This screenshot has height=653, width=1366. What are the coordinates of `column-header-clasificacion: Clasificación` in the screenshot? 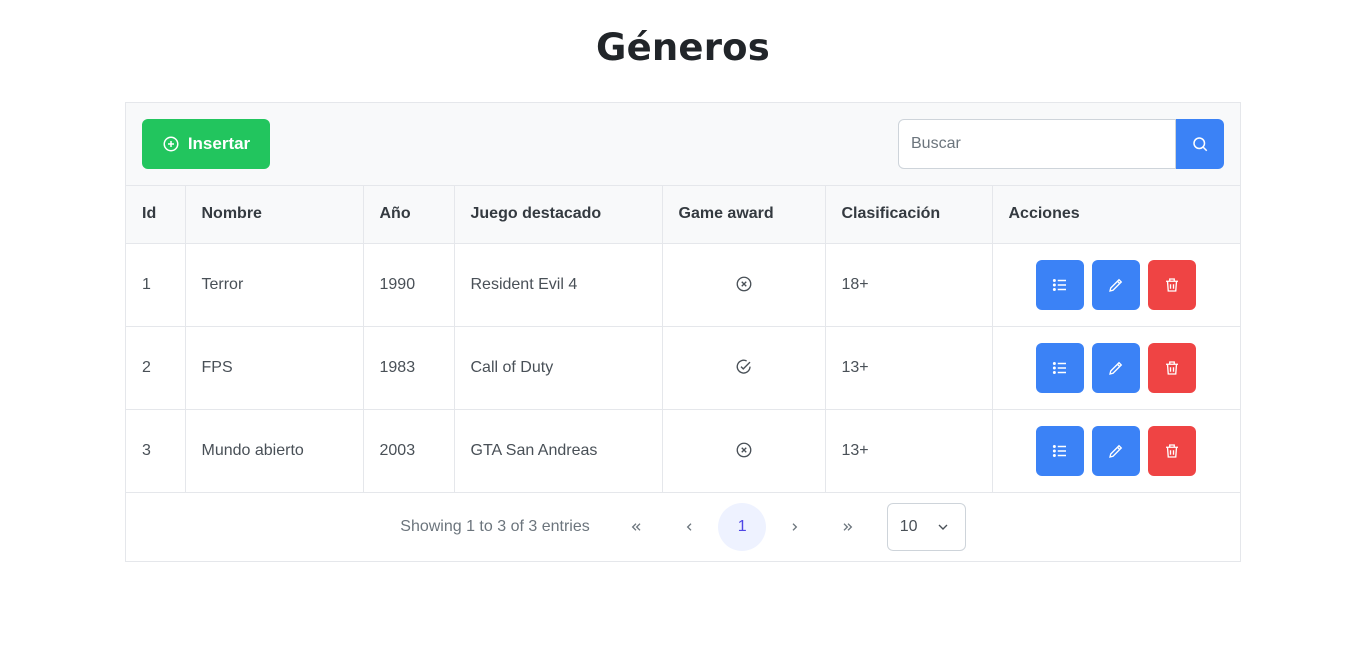 It's located at (909, 215).